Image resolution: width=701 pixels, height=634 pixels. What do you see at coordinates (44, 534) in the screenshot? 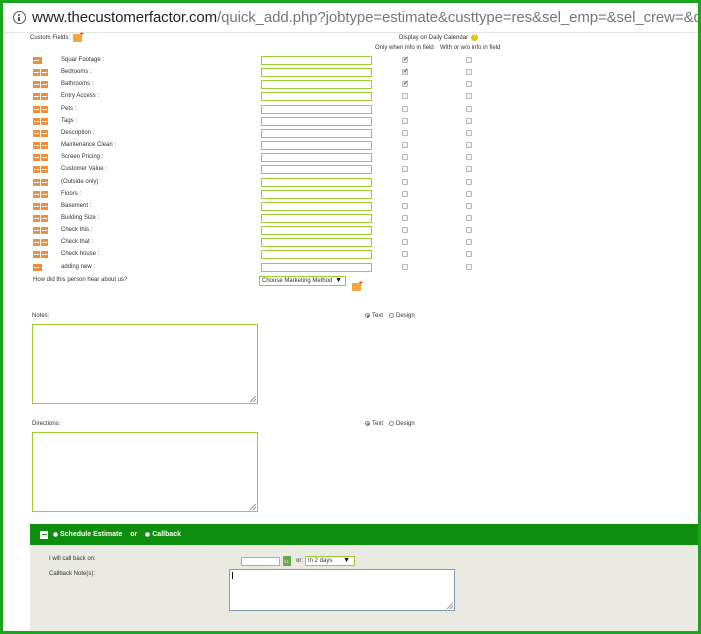
I see `collapse-icon` at bounding box center [44, 534].